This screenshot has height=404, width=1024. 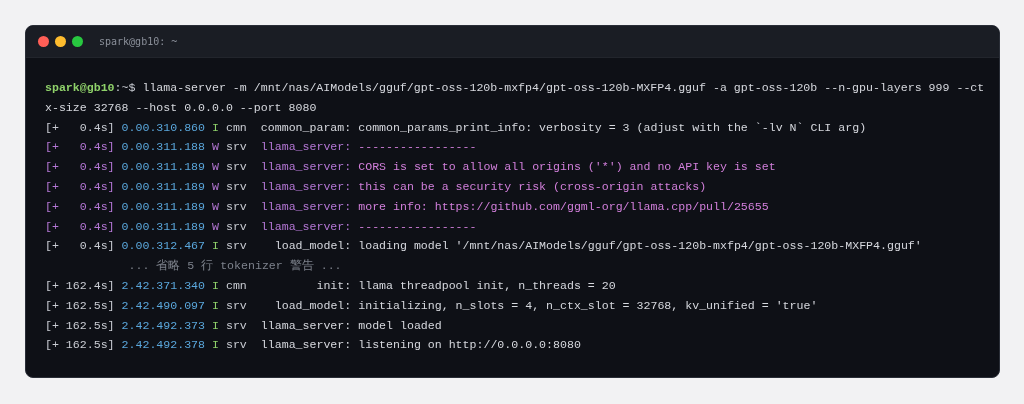 What do you see at coordinates (588, 305) in the screenshot?
I see `log-message: initializing, n_slots = 4, n_ctx_slot = 32768, kv_unified = 'true'` at bounding box center [588, 305].